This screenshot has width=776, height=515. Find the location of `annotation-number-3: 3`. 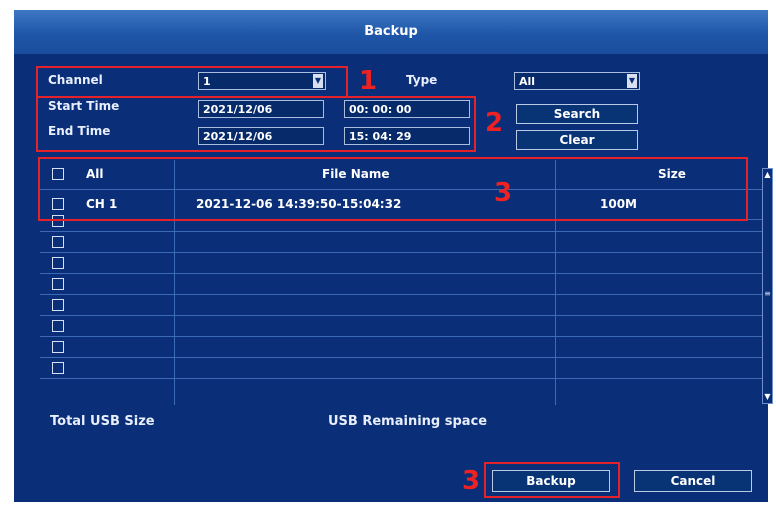

annotation-number-3: 3 is located at coordinates (503, 193).